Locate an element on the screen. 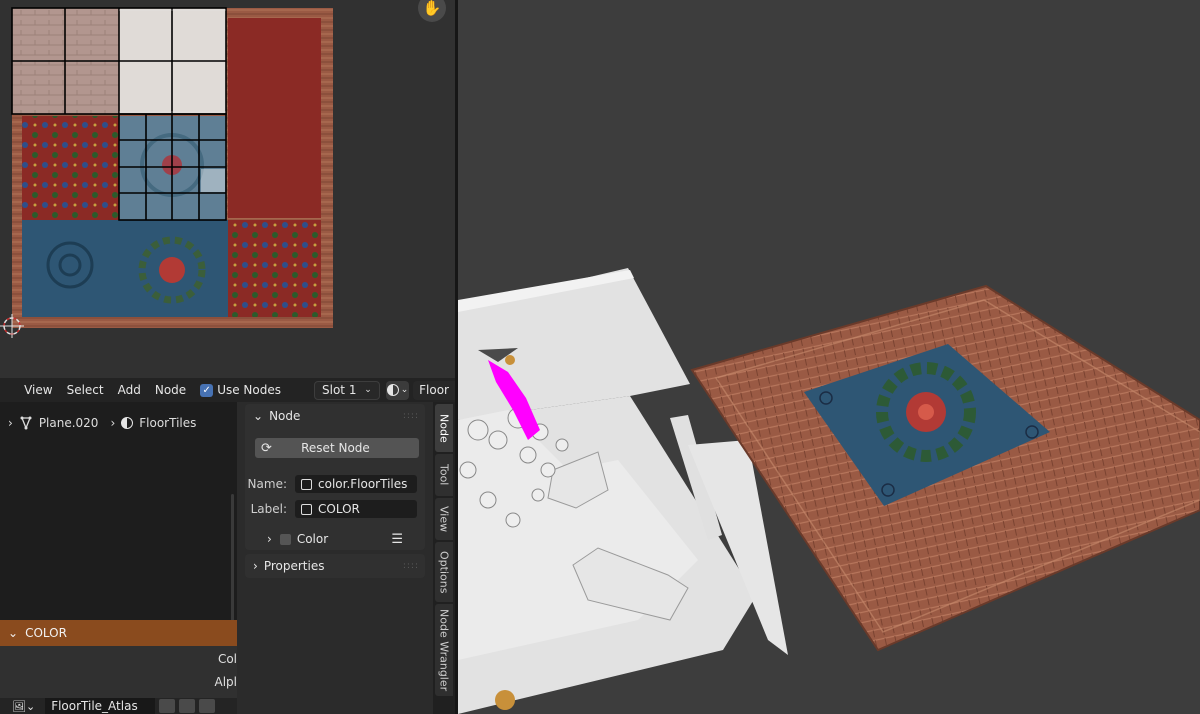 This screenshot has height=714, width=1200. sidebar-tabs: Node Tool View Options Node Wrangler is located at coordinates (444, 558).